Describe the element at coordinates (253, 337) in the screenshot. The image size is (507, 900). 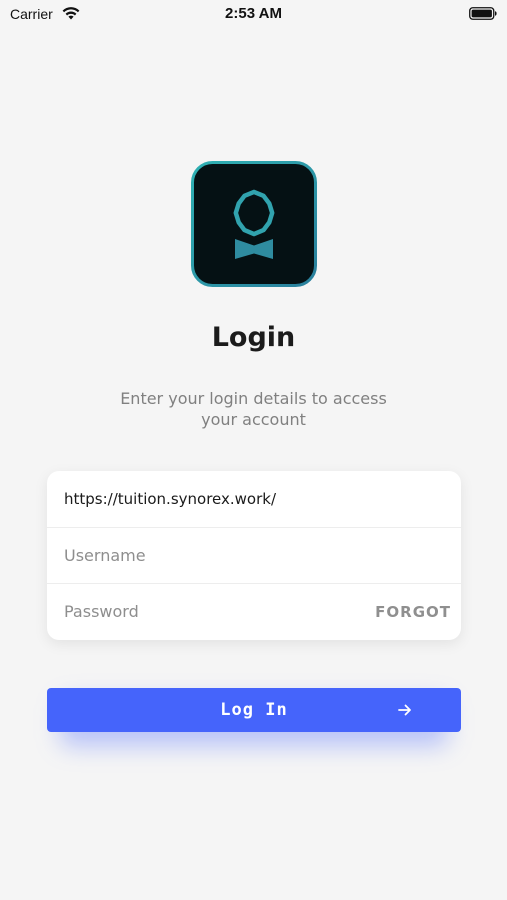
I see `page-title: Login` at that location.